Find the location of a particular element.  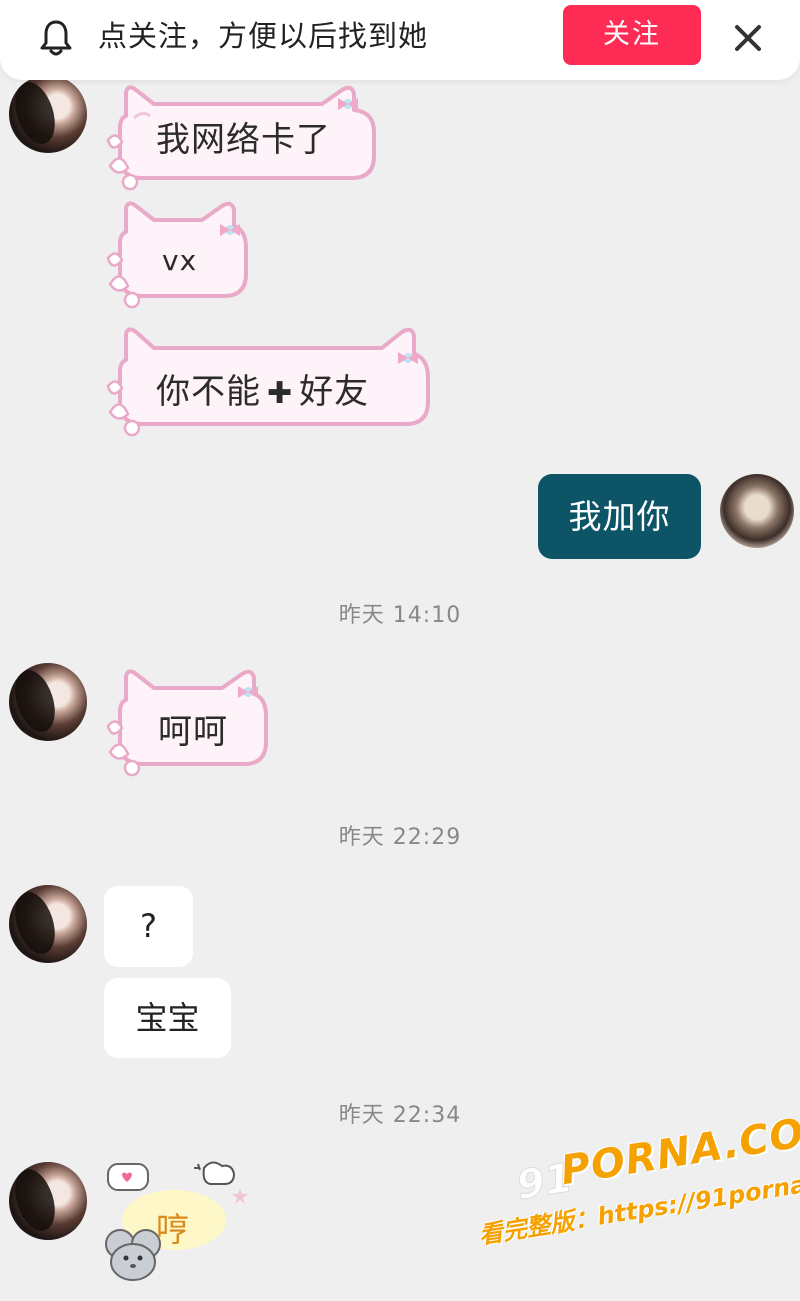

message-text: 你不能 ✚ 好友 is located at coordinates (262, 388).